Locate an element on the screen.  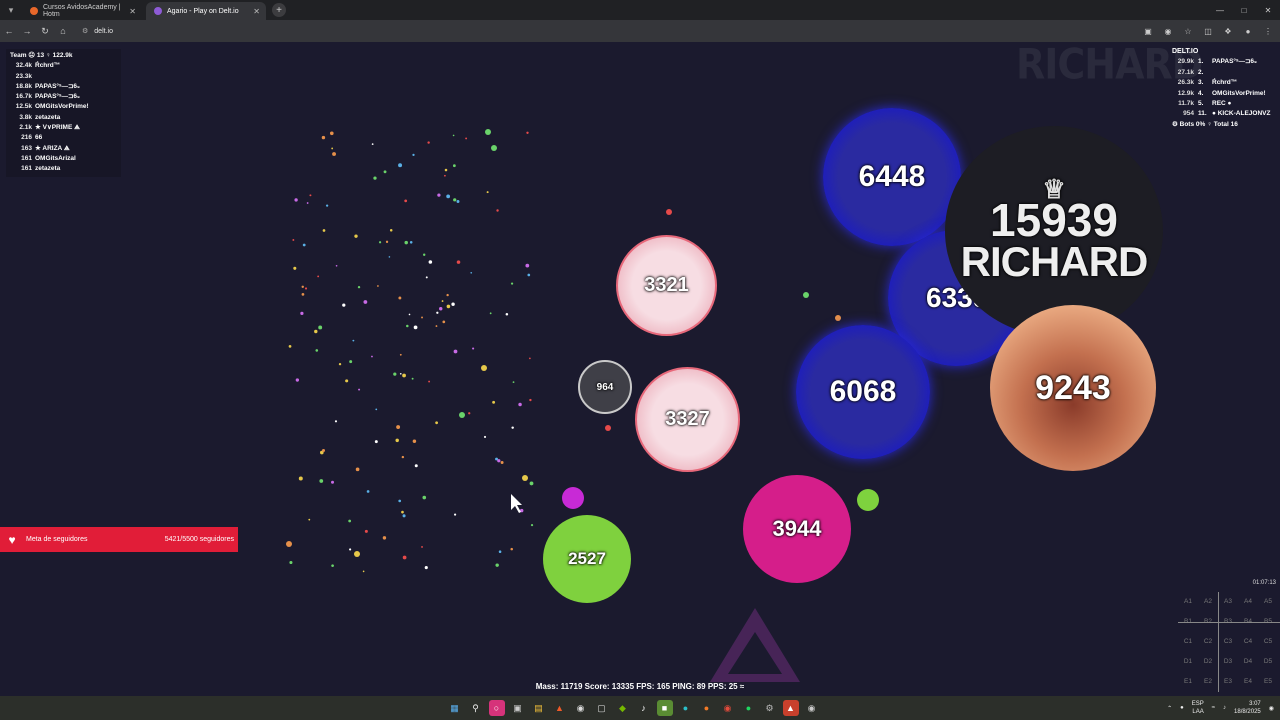
sidebar-icon: ◫ is located at coordinates (1208, 31).